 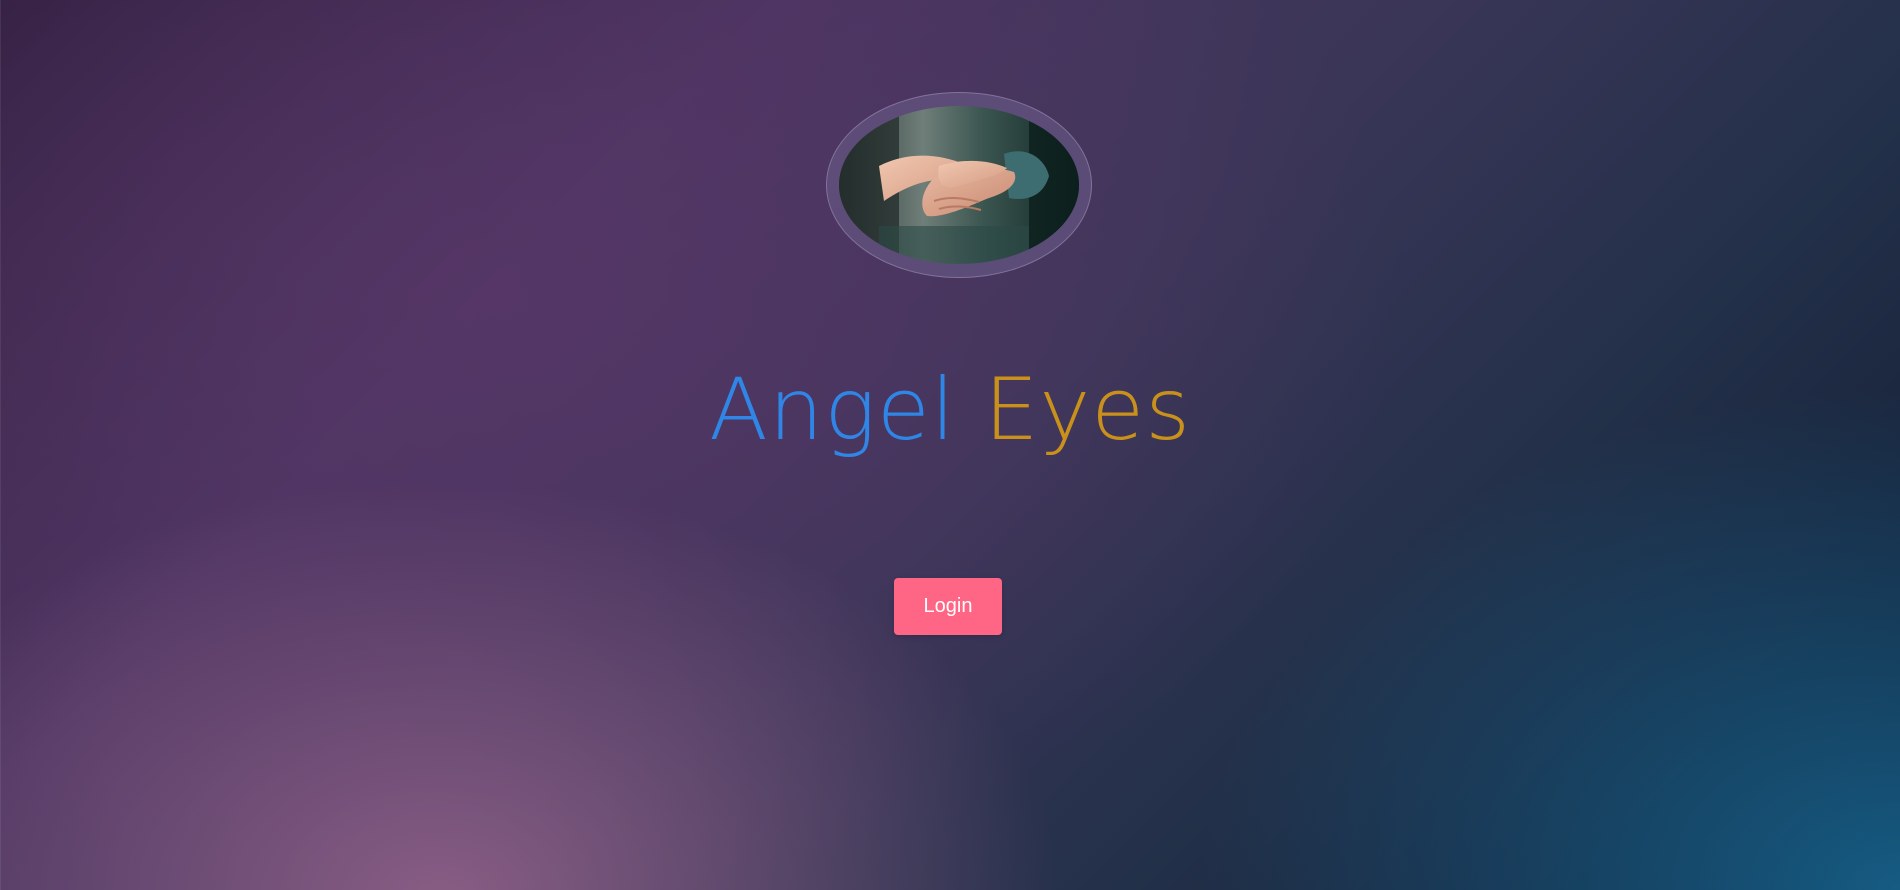 I want to click on app-title: Angel Eyes, so click(x=950, y=410).